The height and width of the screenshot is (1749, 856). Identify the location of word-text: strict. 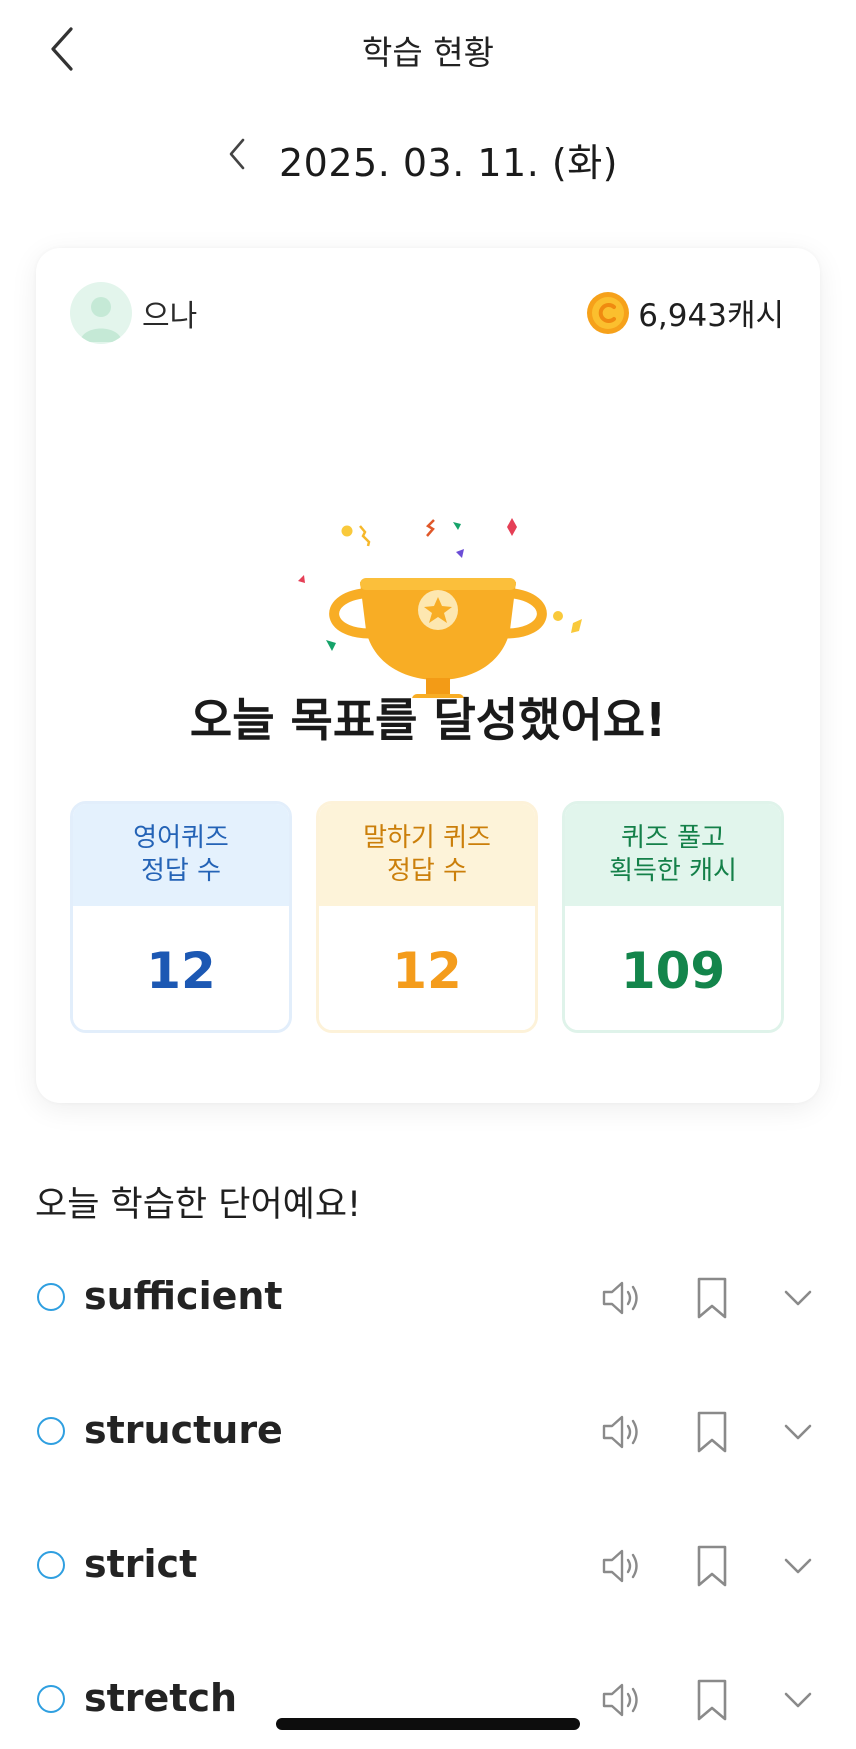
(141, 1564).